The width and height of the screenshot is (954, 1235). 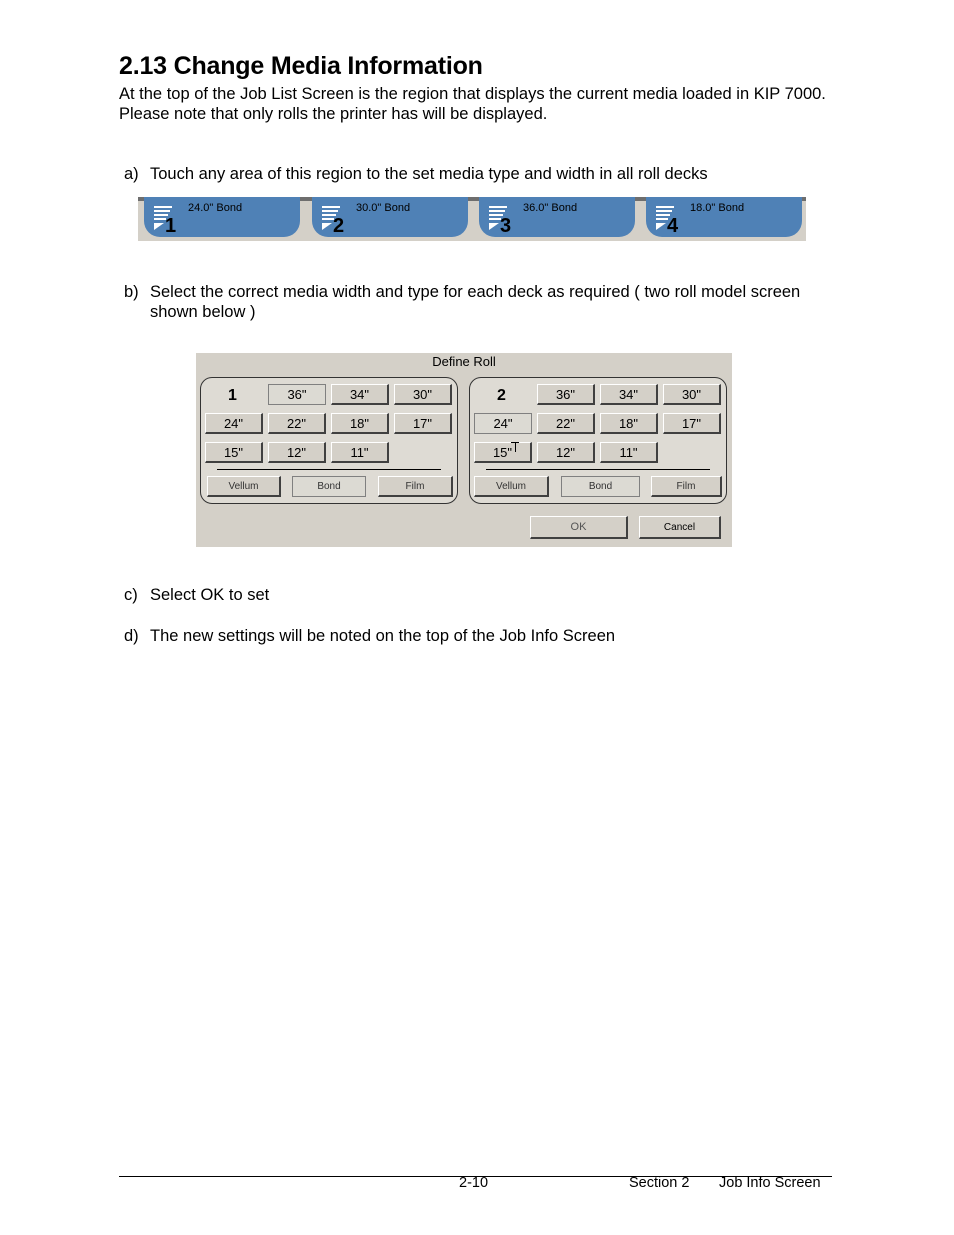 I want to click on roll-icon: 3, so click(x=500, y=219).